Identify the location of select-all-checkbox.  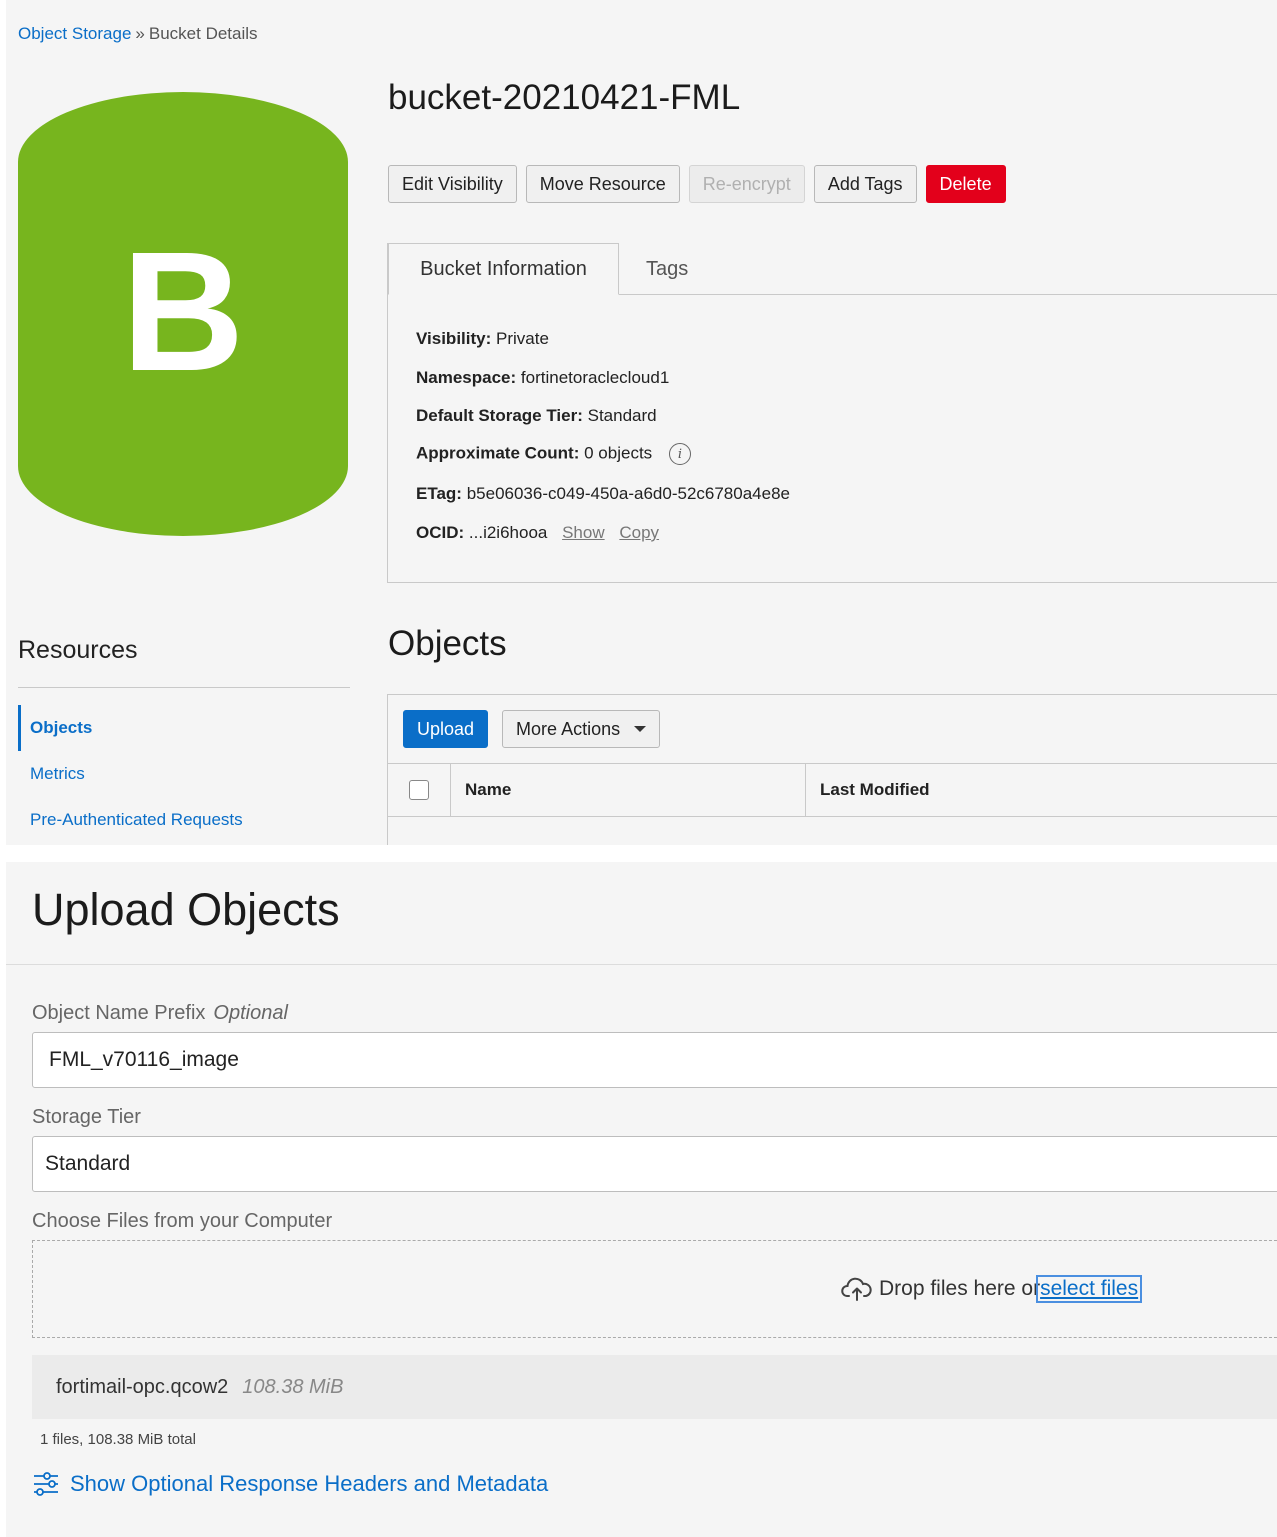
(419, 790).